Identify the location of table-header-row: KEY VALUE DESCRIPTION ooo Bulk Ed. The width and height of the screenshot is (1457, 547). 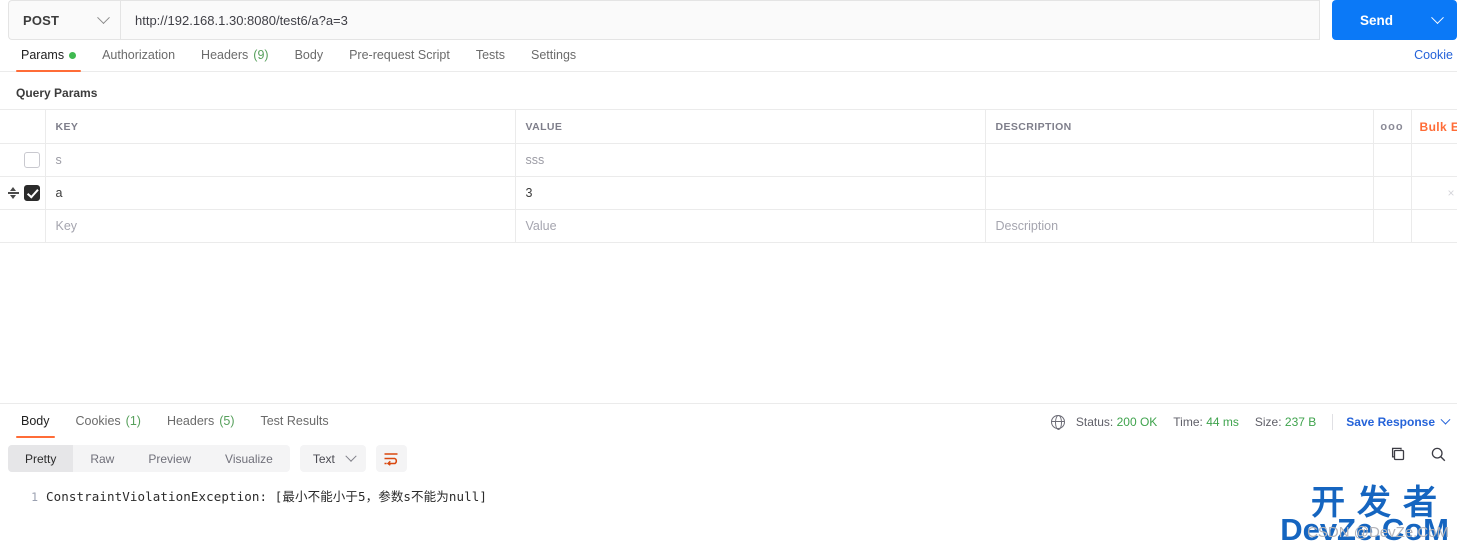
(728, 126).